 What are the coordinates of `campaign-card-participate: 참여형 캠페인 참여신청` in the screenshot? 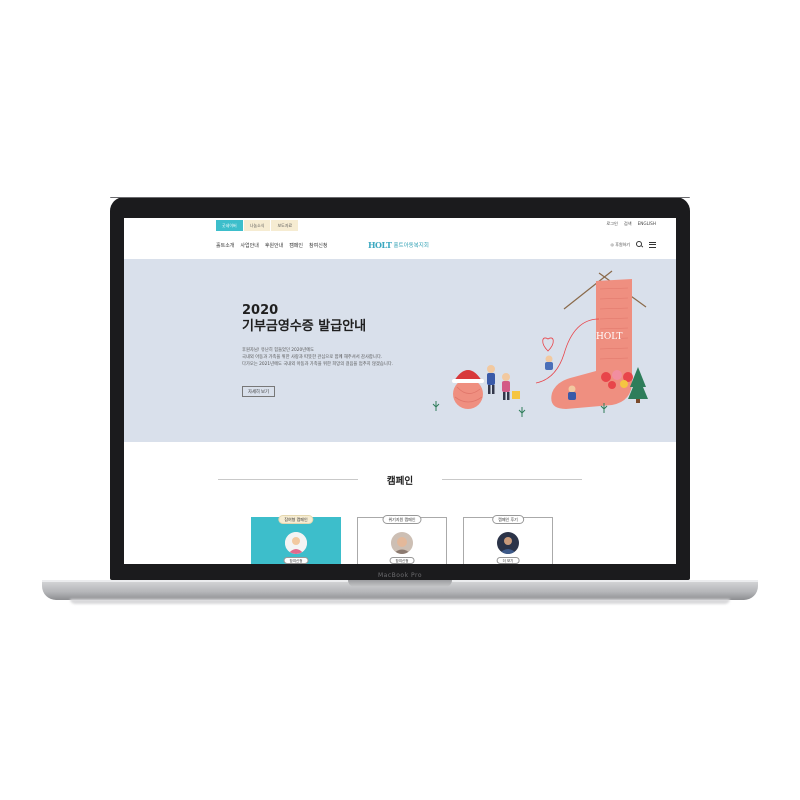 It's located at (296, 539).